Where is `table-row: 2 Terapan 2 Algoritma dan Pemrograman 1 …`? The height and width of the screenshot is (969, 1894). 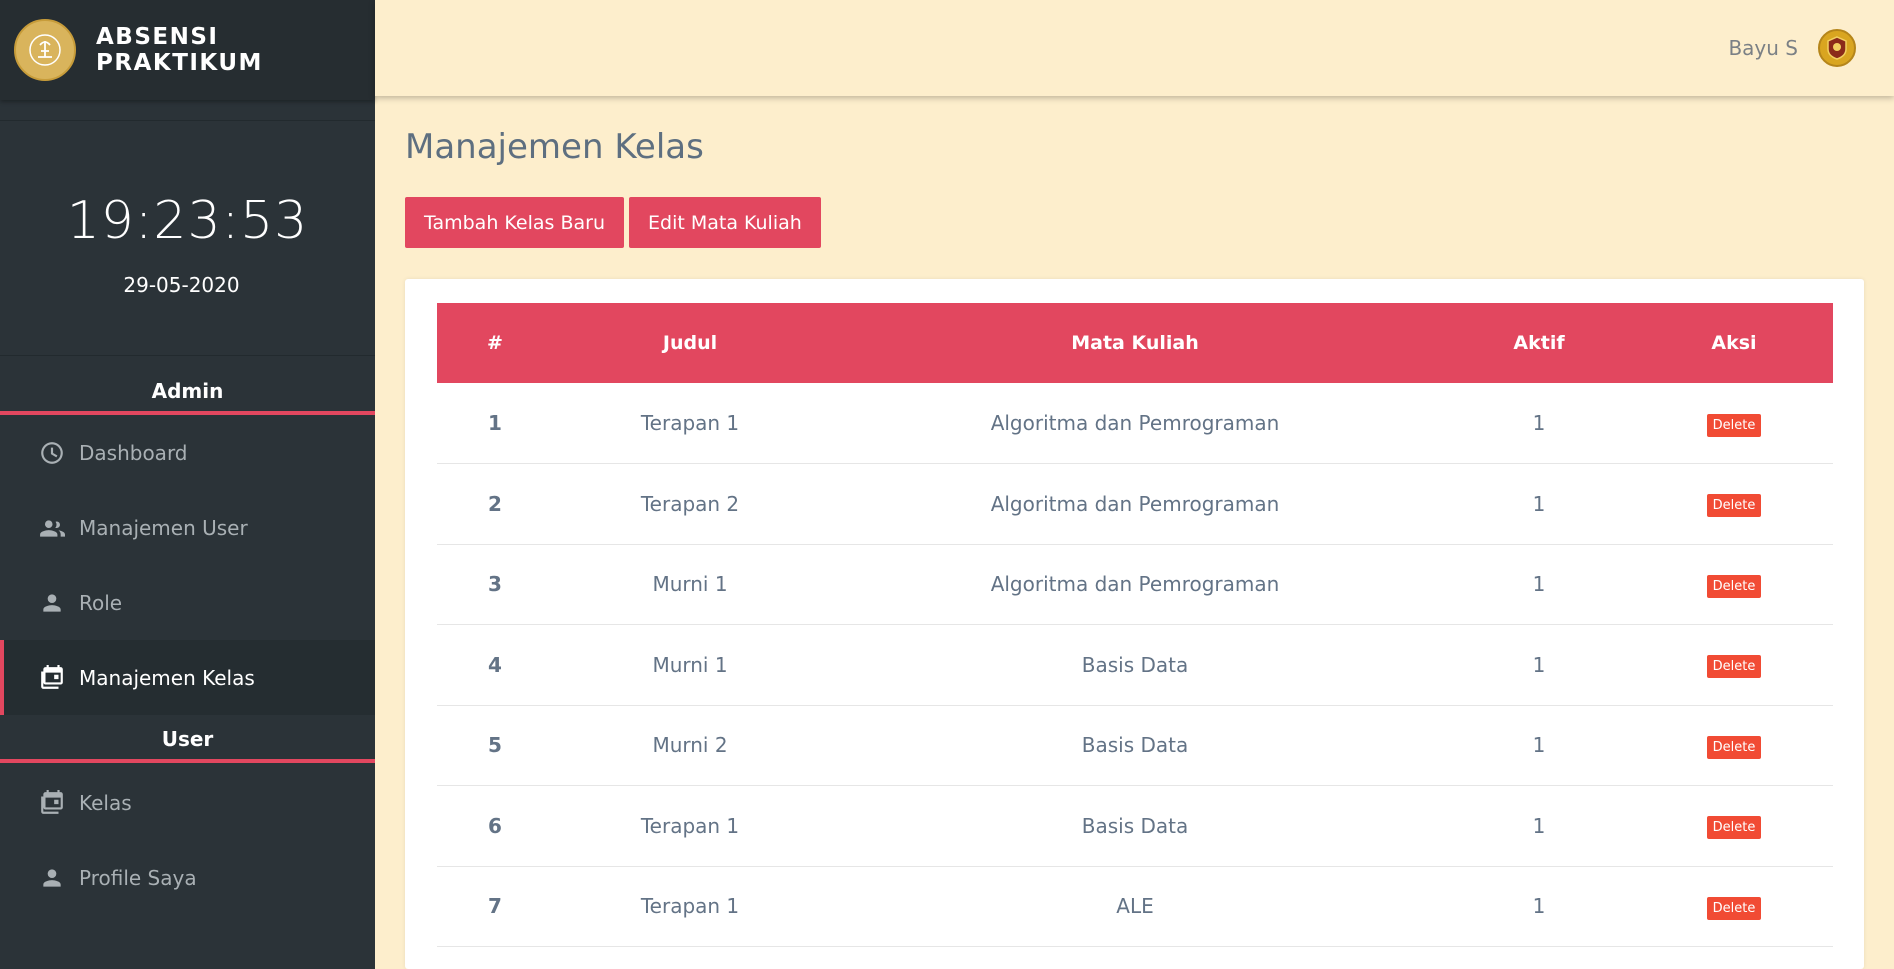
table-row: 2 Terapan 2 Algoritma dan Pemrograman 1 … is located at coordinates (1135, 504).